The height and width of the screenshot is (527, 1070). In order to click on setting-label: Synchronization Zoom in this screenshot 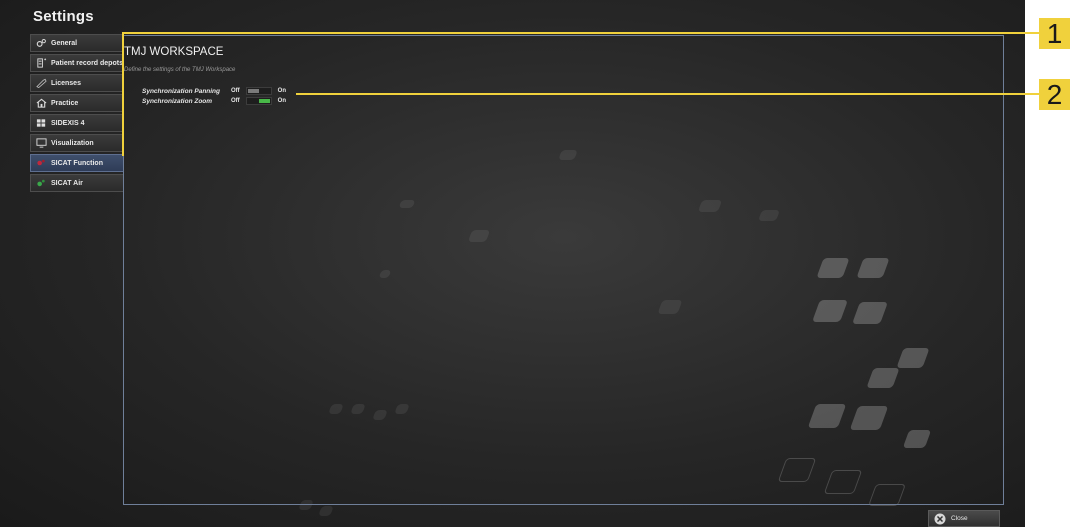, I will do `click(177, 101)`.